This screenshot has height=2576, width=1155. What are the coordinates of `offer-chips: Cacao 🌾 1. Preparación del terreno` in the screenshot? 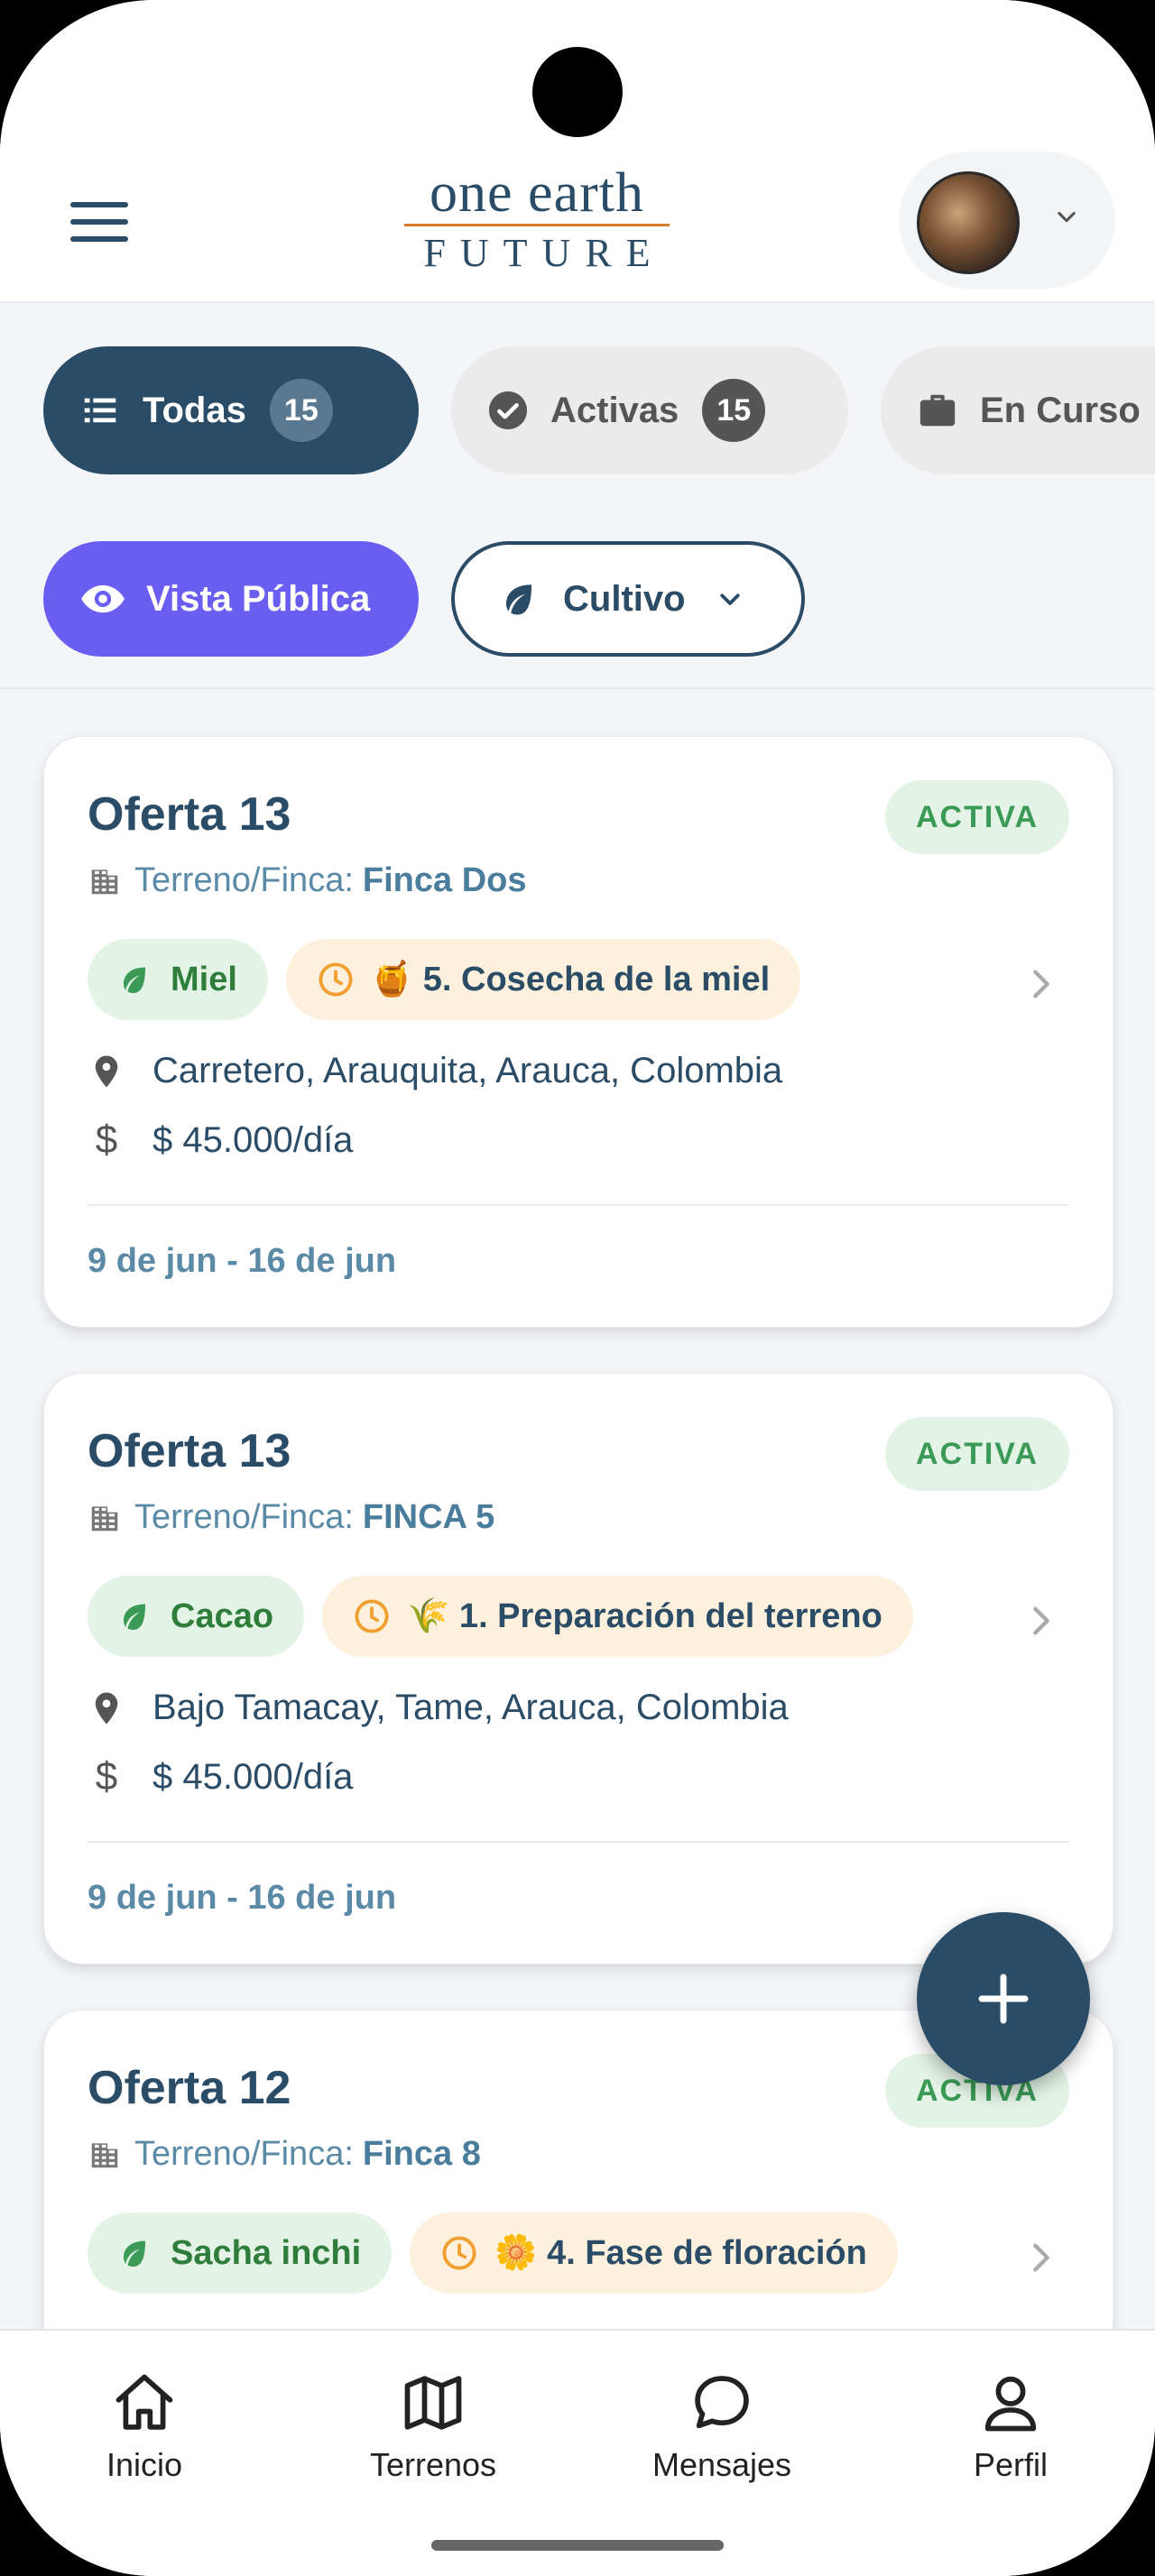 It's located at (500, 1616).